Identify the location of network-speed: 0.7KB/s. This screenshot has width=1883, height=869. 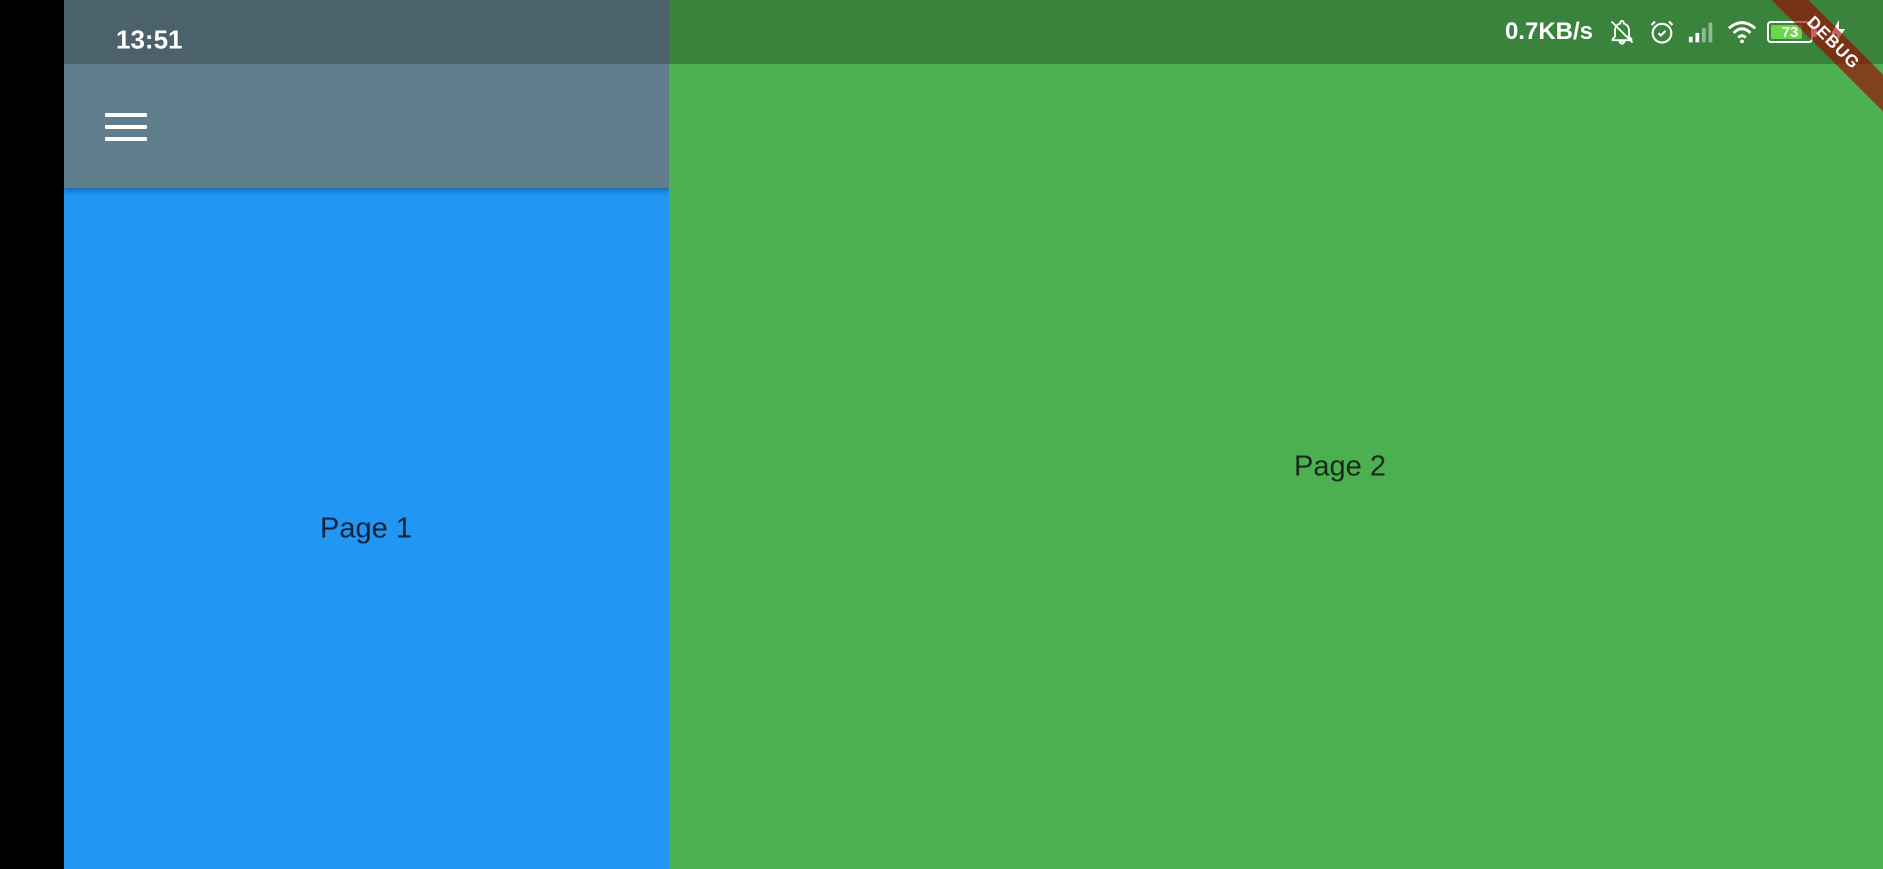
(1548, 31).